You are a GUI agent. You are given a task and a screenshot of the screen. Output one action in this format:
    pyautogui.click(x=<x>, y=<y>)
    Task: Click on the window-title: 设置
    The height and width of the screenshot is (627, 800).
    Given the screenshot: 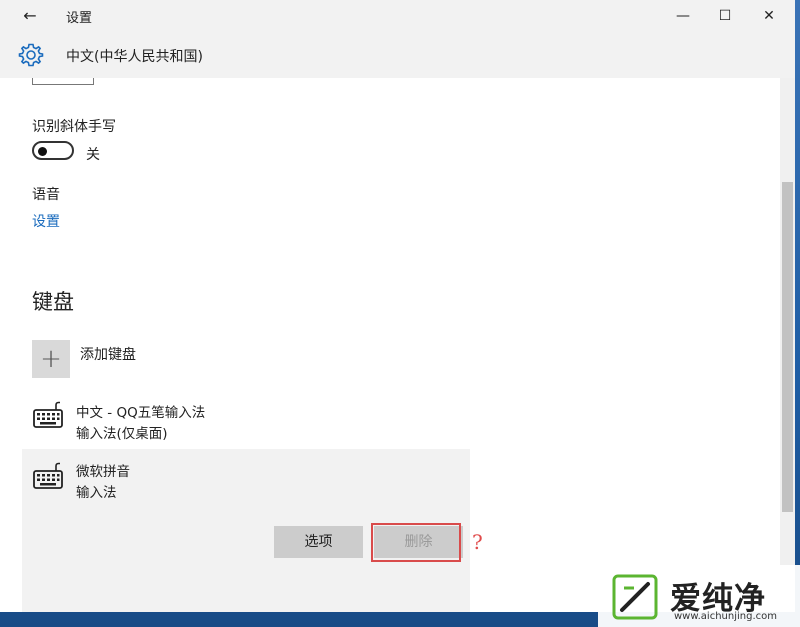 What is the action you would take?
    pyautogui.click(x=79, y=18)
    